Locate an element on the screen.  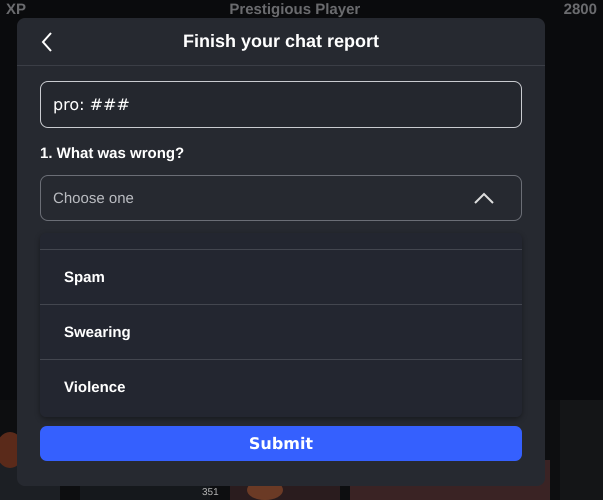
menu-option: Spam is located at coordinates (281, 277).